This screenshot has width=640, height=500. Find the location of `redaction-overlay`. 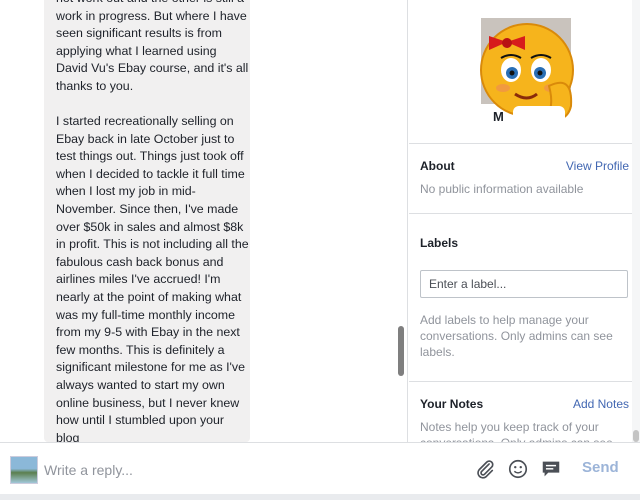

redaction-overlay is located at coordinates (539, 121).